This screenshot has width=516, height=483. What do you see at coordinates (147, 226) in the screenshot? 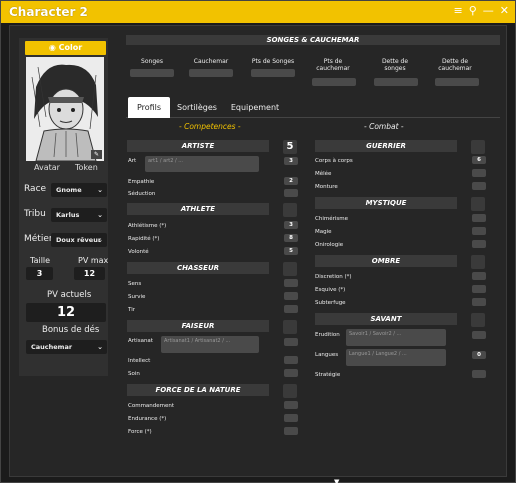
I see `skill-athletisme: Athlétisme (*)` at bounding box center [147, 226].